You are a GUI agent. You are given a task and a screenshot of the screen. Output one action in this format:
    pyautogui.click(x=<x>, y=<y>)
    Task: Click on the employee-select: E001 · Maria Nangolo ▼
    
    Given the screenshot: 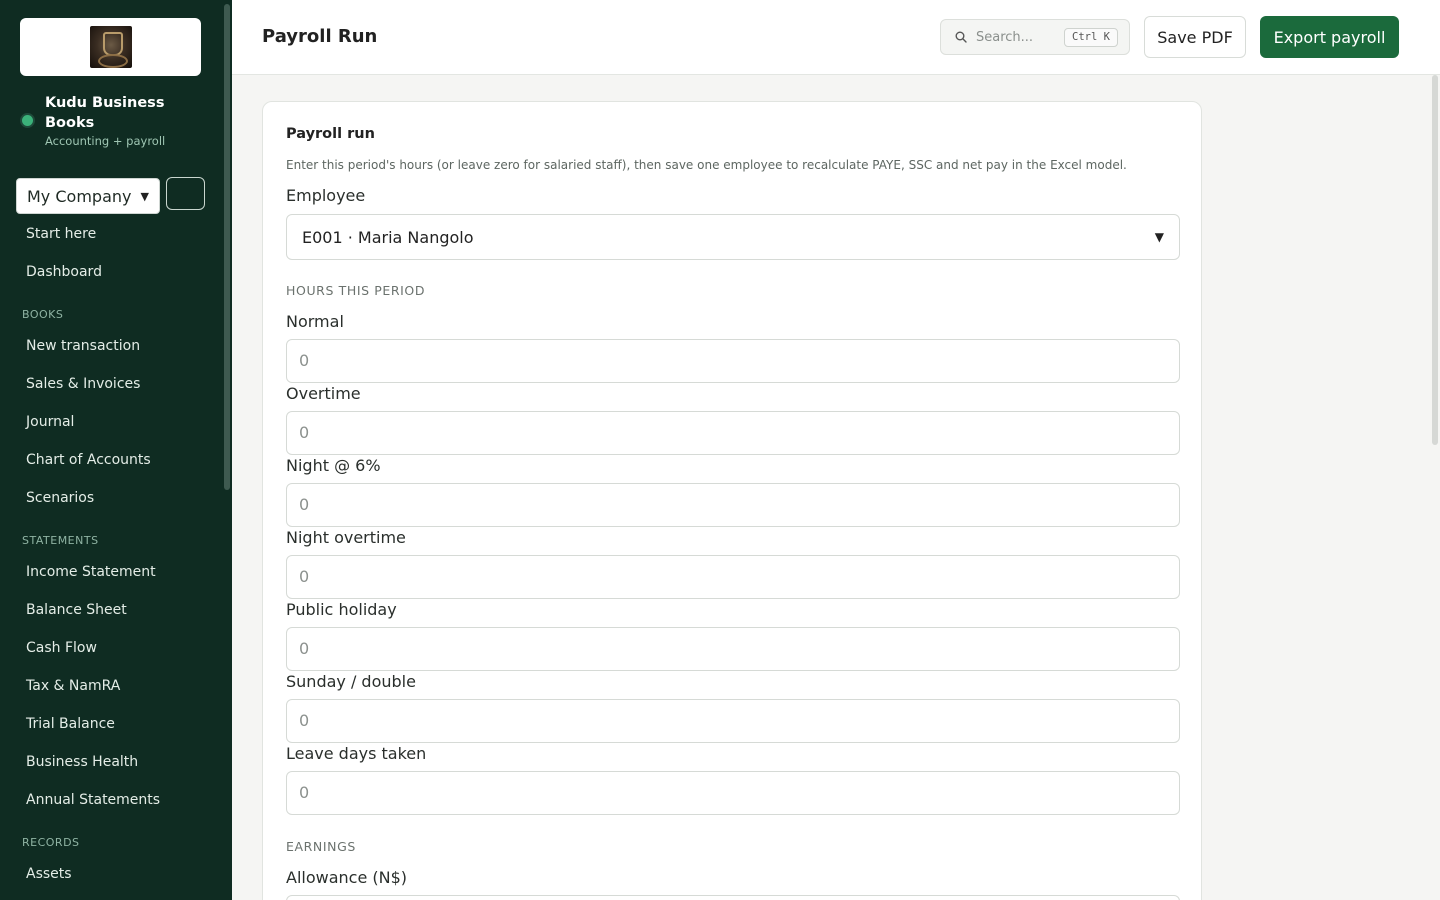 What is the action you would take?
    pyautogui.click(x=733, y=237)
    